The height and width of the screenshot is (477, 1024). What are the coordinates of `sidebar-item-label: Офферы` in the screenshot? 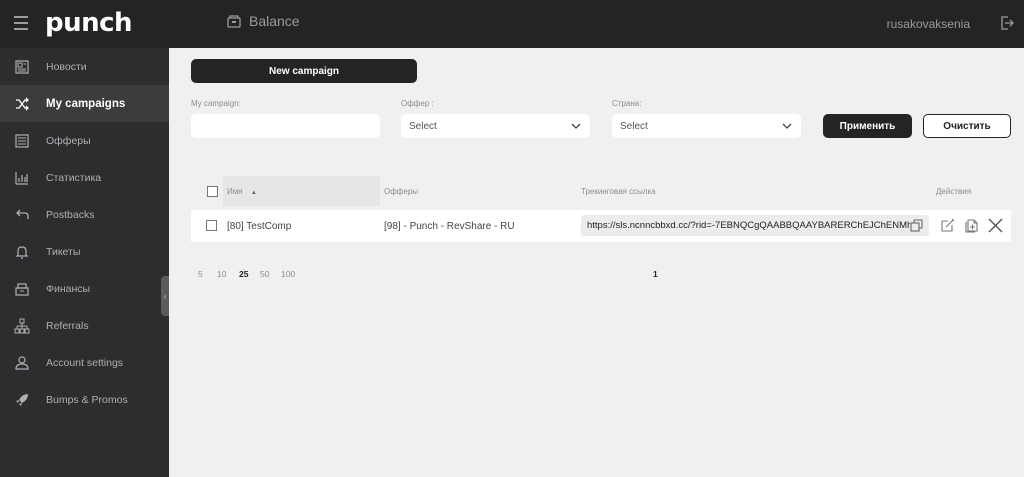 It's located at (68, 140).